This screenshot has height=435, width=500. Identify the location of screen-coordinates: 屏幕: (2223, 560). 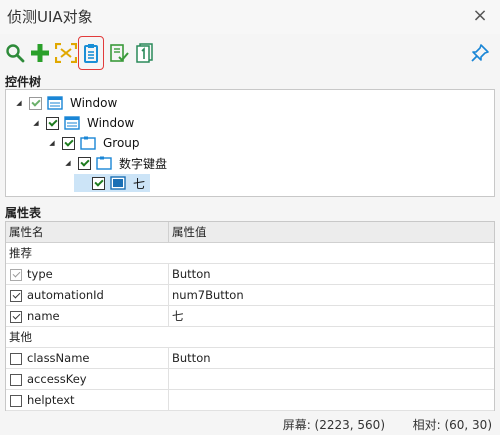
(333, 425).